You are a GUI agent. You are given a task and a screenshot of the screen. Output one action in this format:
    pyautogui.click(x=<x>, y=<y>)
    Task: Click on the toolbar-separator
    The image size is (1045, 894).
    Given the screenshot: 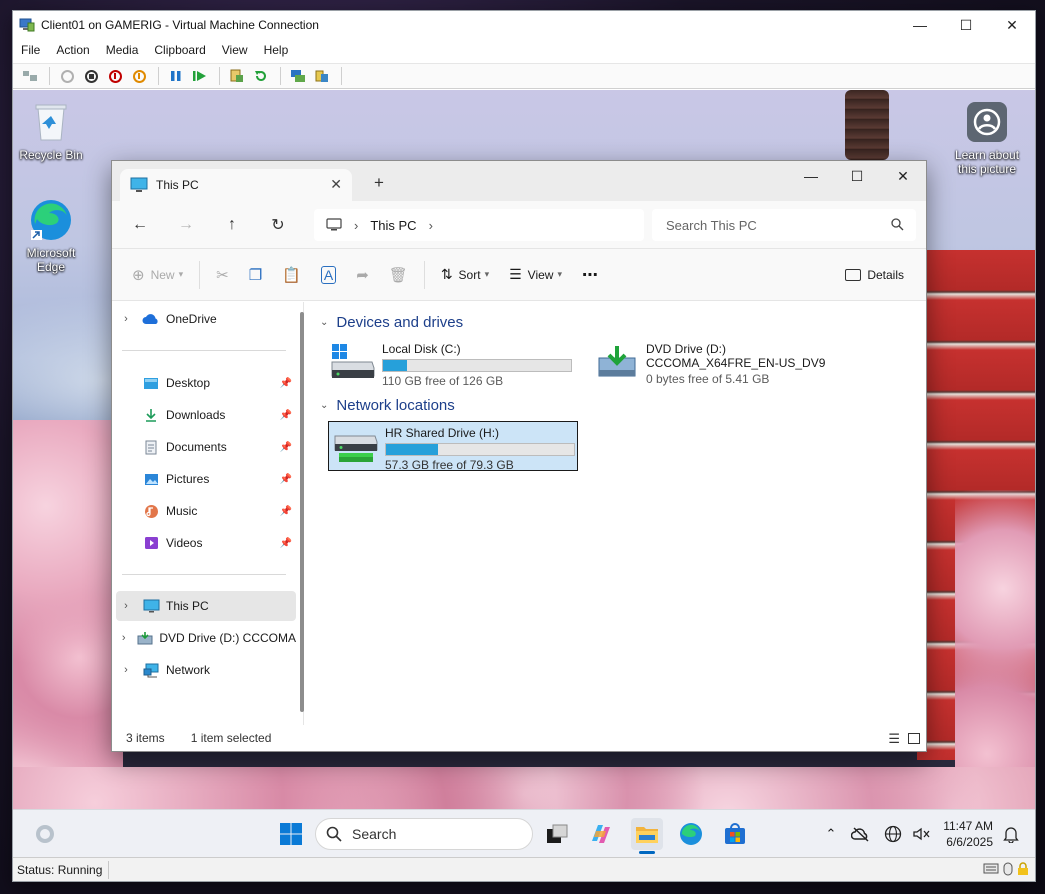 What is the action you would take?
    pyautogui.click(x=49, y=76)
    